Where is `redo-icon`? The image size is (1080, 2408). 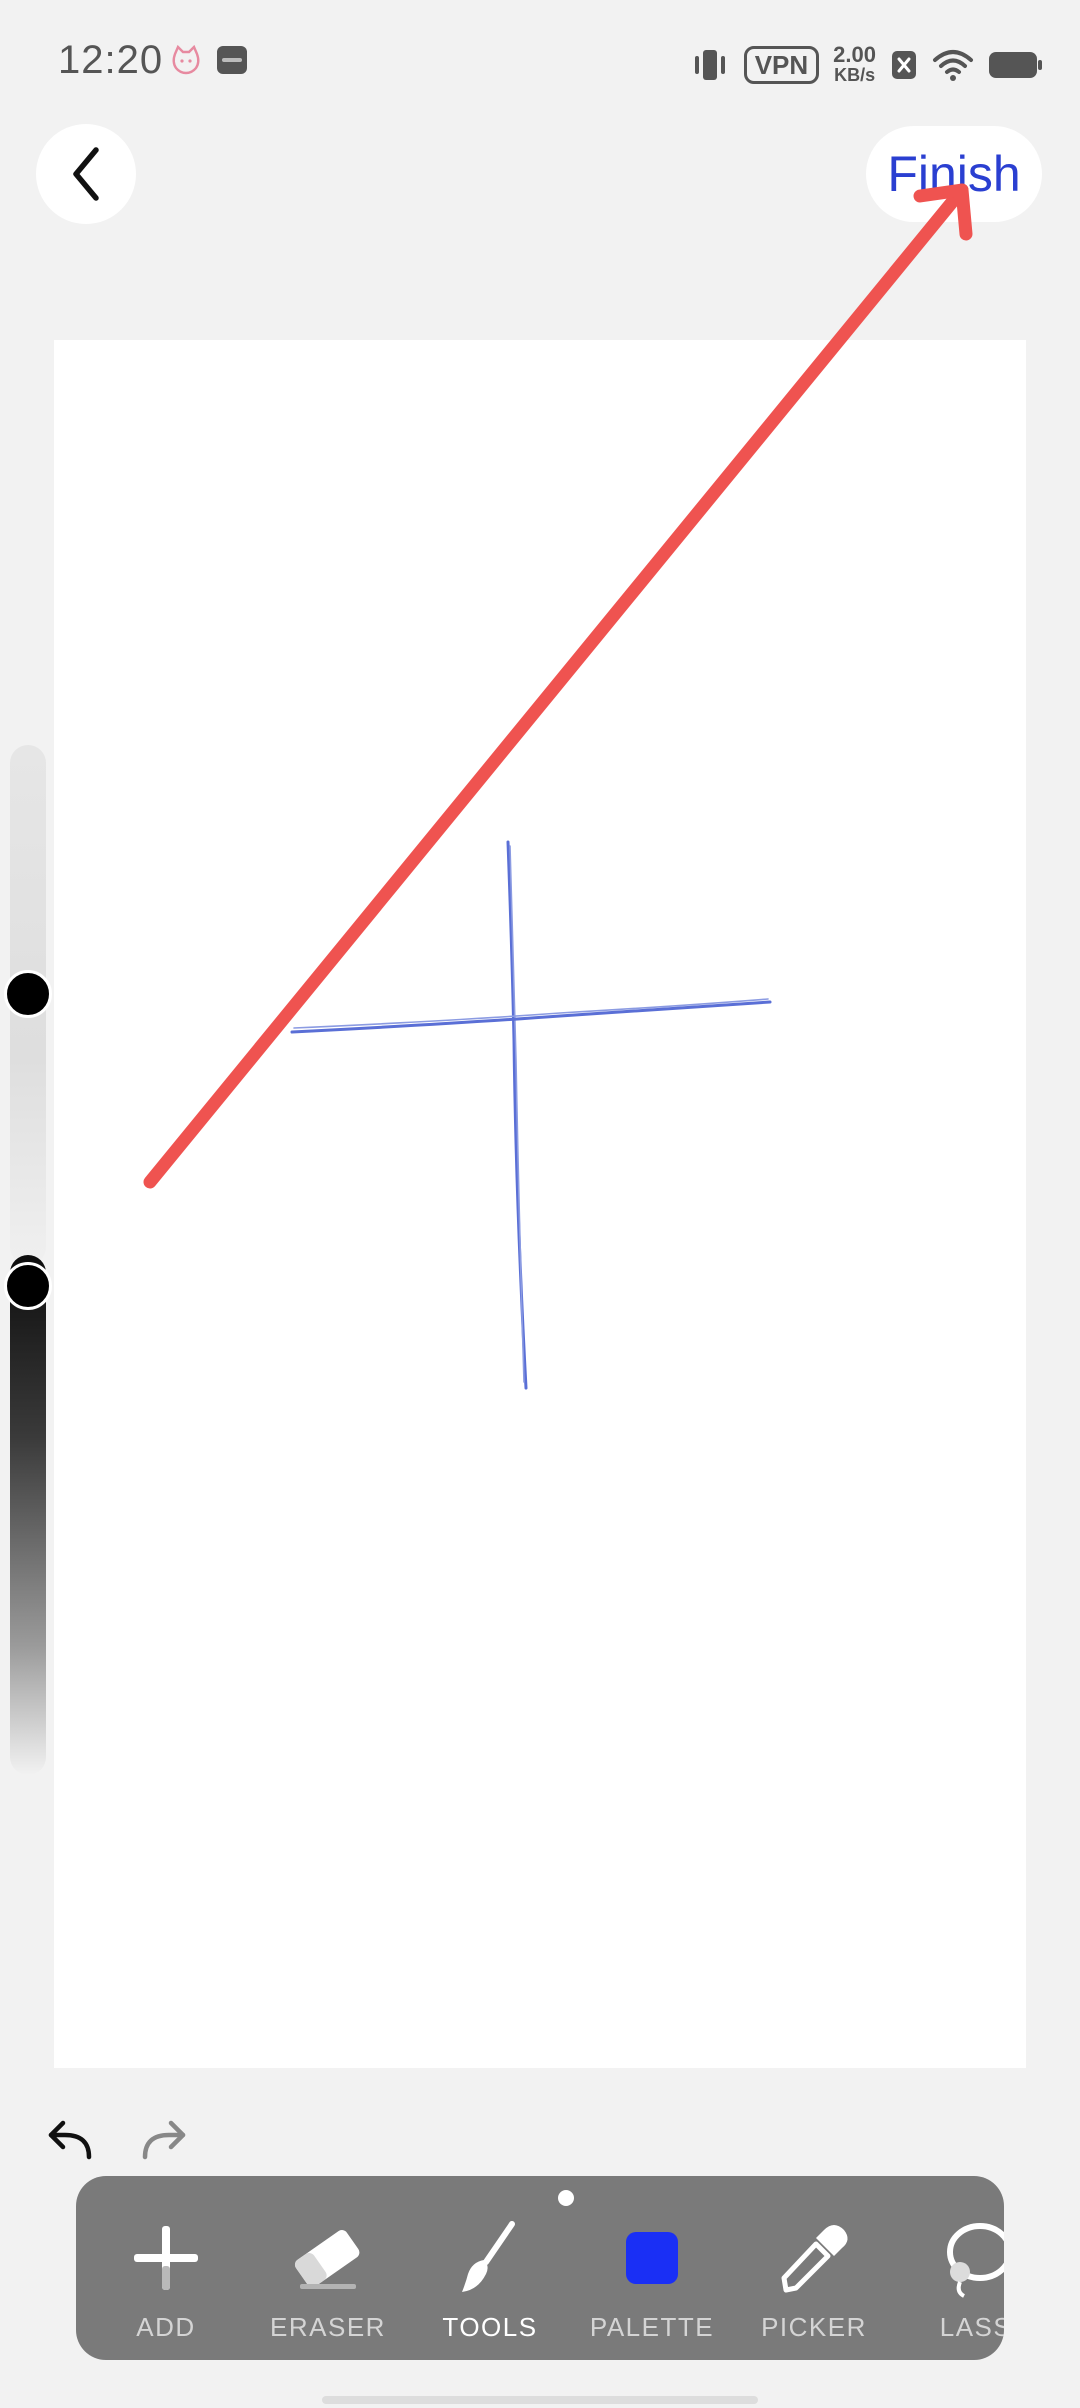 redo-icon is located at coordinates (164, 2140).